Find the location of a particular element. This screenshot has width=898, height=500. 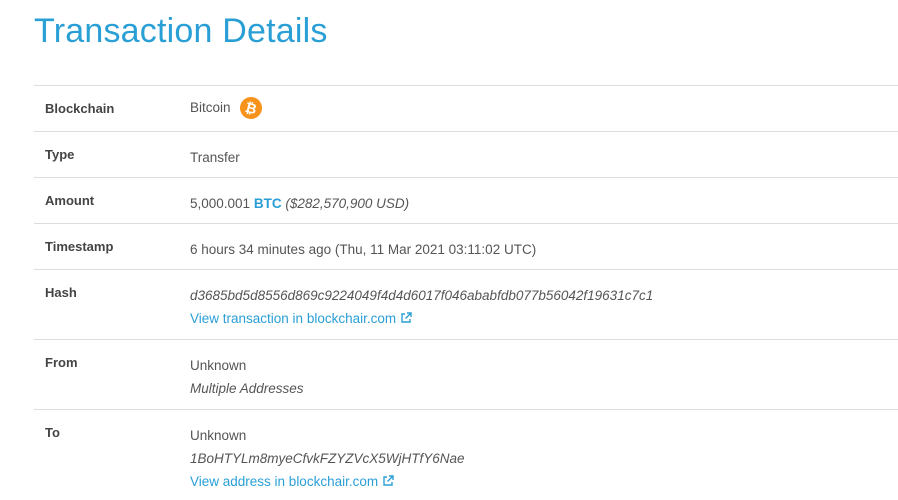

type-label: Type is located at coordinates (60, 154).